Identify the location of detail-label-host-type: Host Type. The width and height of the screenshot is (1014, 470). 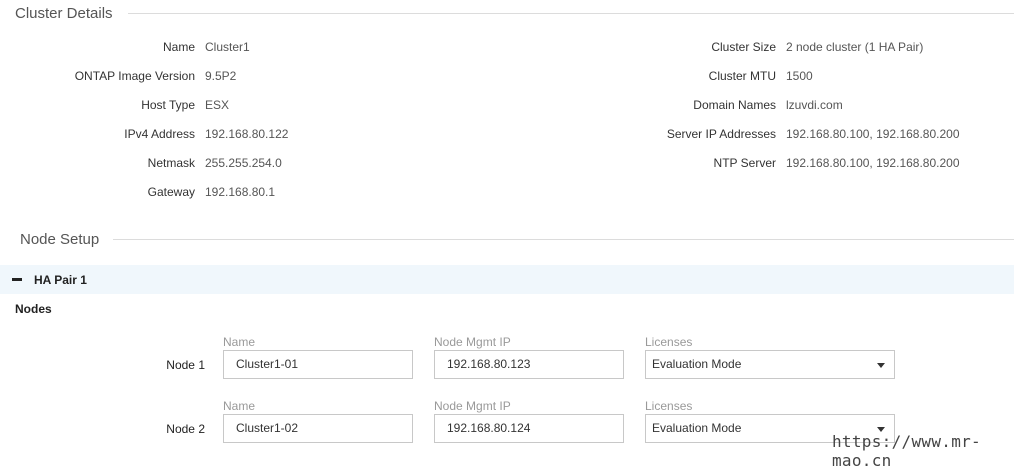
(168, 105).